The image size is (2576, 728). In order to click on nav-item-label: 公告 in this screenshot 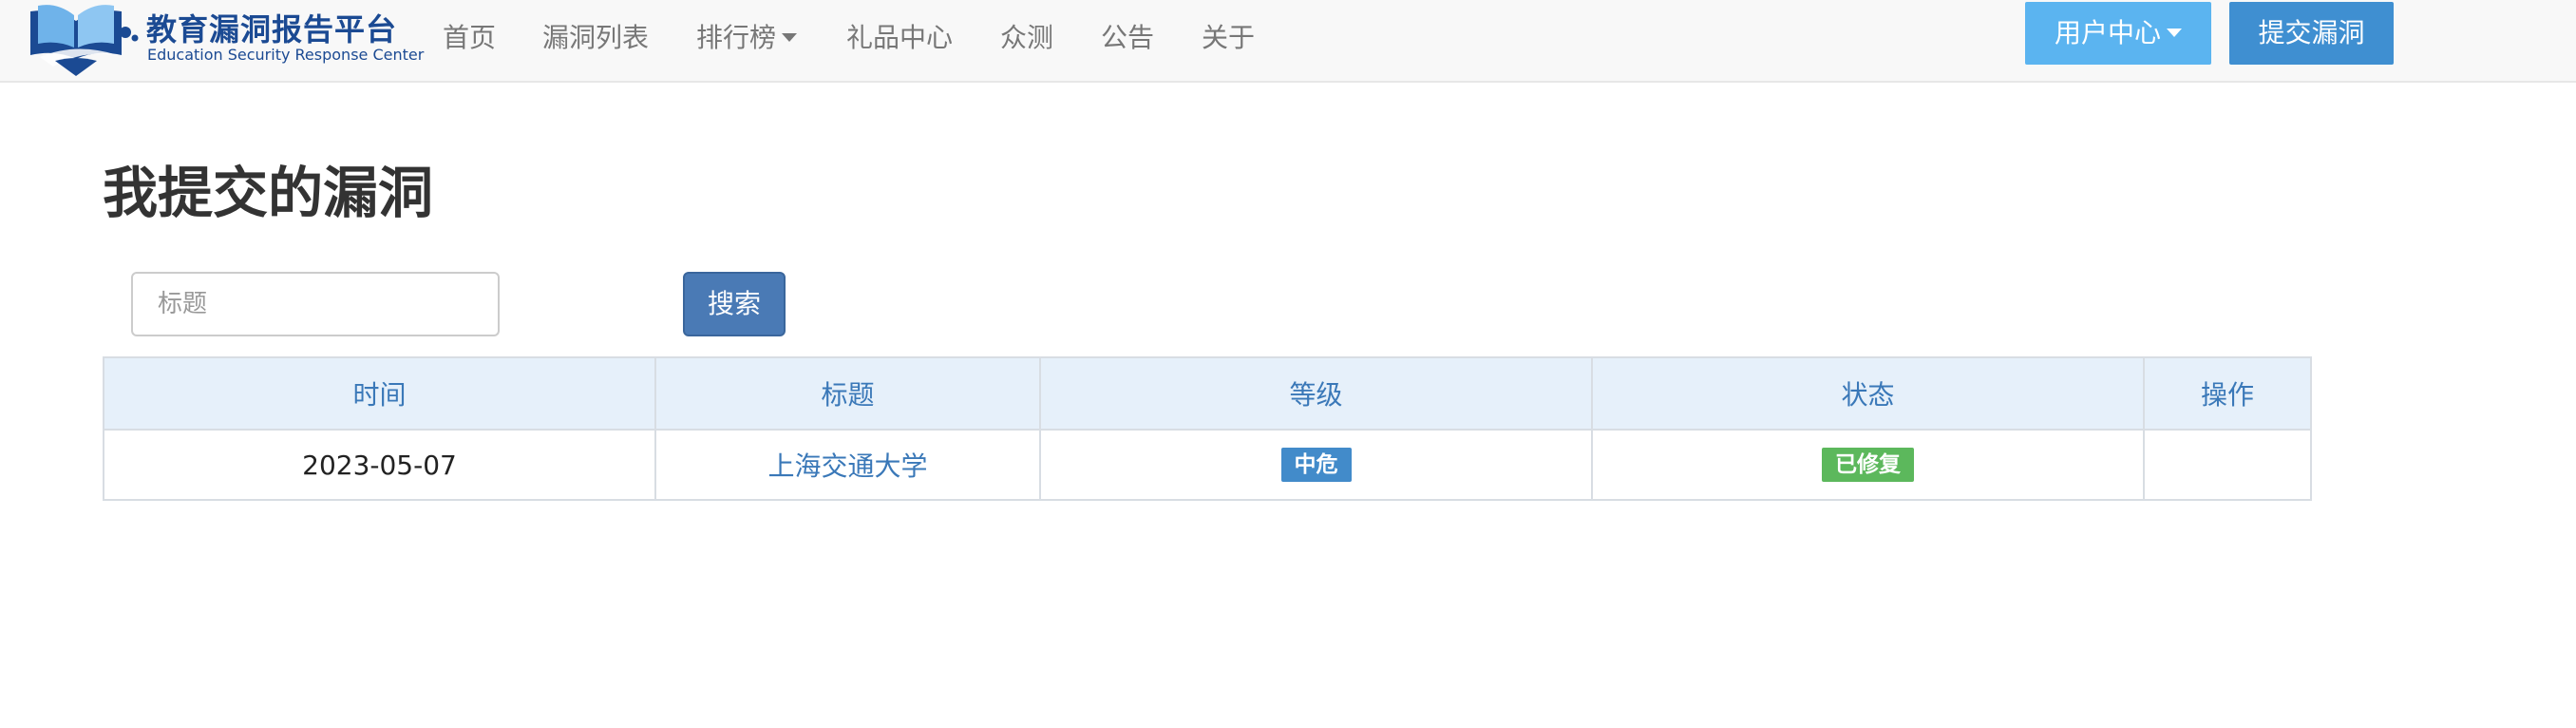, I will do `click(1128, 37)`.